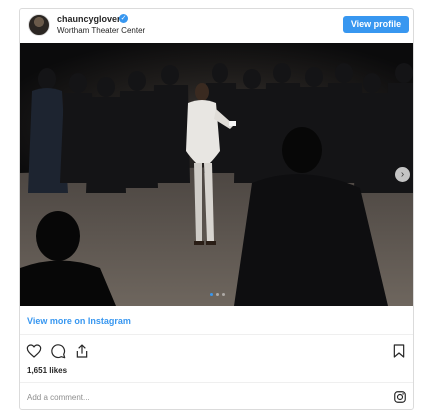 The width and height of the screenshot is (434, 420). Describe the element at coordinates (216, 321) in the screenshot. I see `view-more-link-row: View more on Instagram` at that location.